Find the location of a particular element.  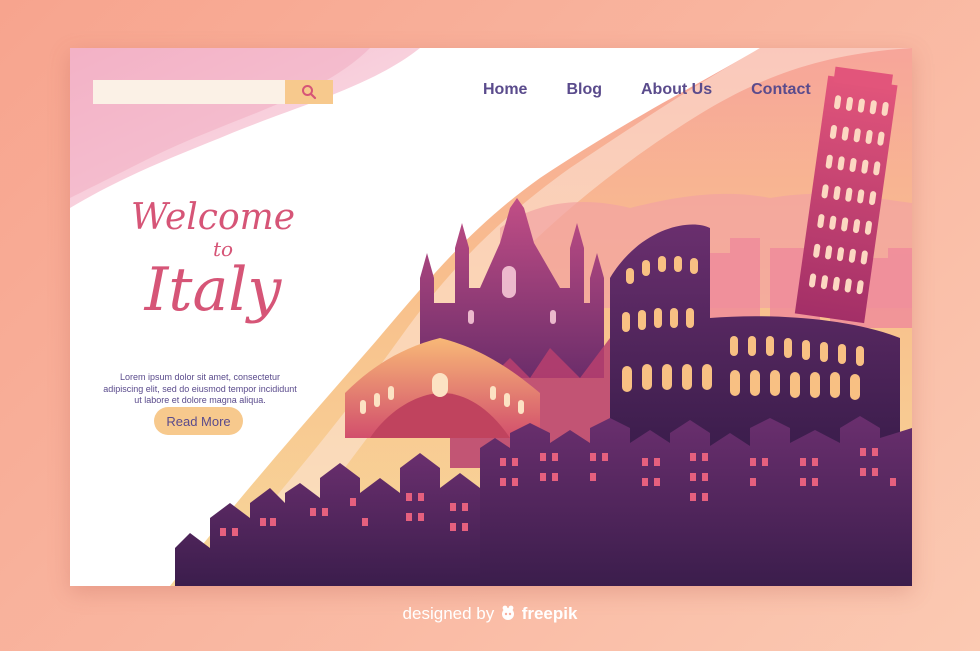

search-bar is located at coordinates (213, 92).